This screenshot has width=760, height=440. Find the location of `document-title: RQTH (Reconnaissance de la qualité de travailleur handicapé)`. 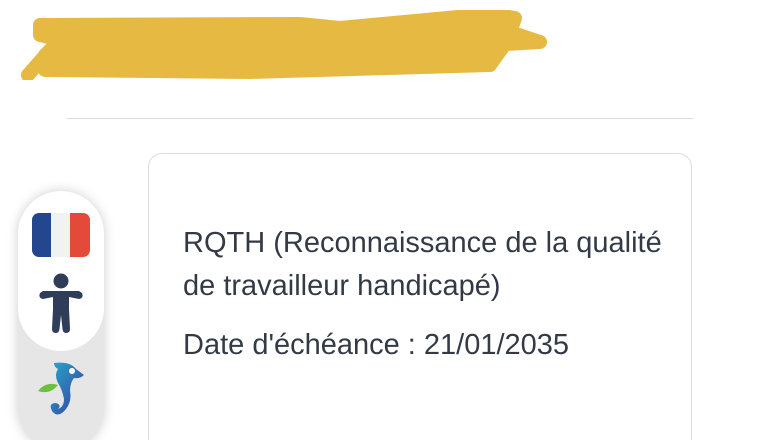

document-title: RQTH (Reconnaissance de la qualité de travailleur handicapé) is located at coordinates (423, 265).